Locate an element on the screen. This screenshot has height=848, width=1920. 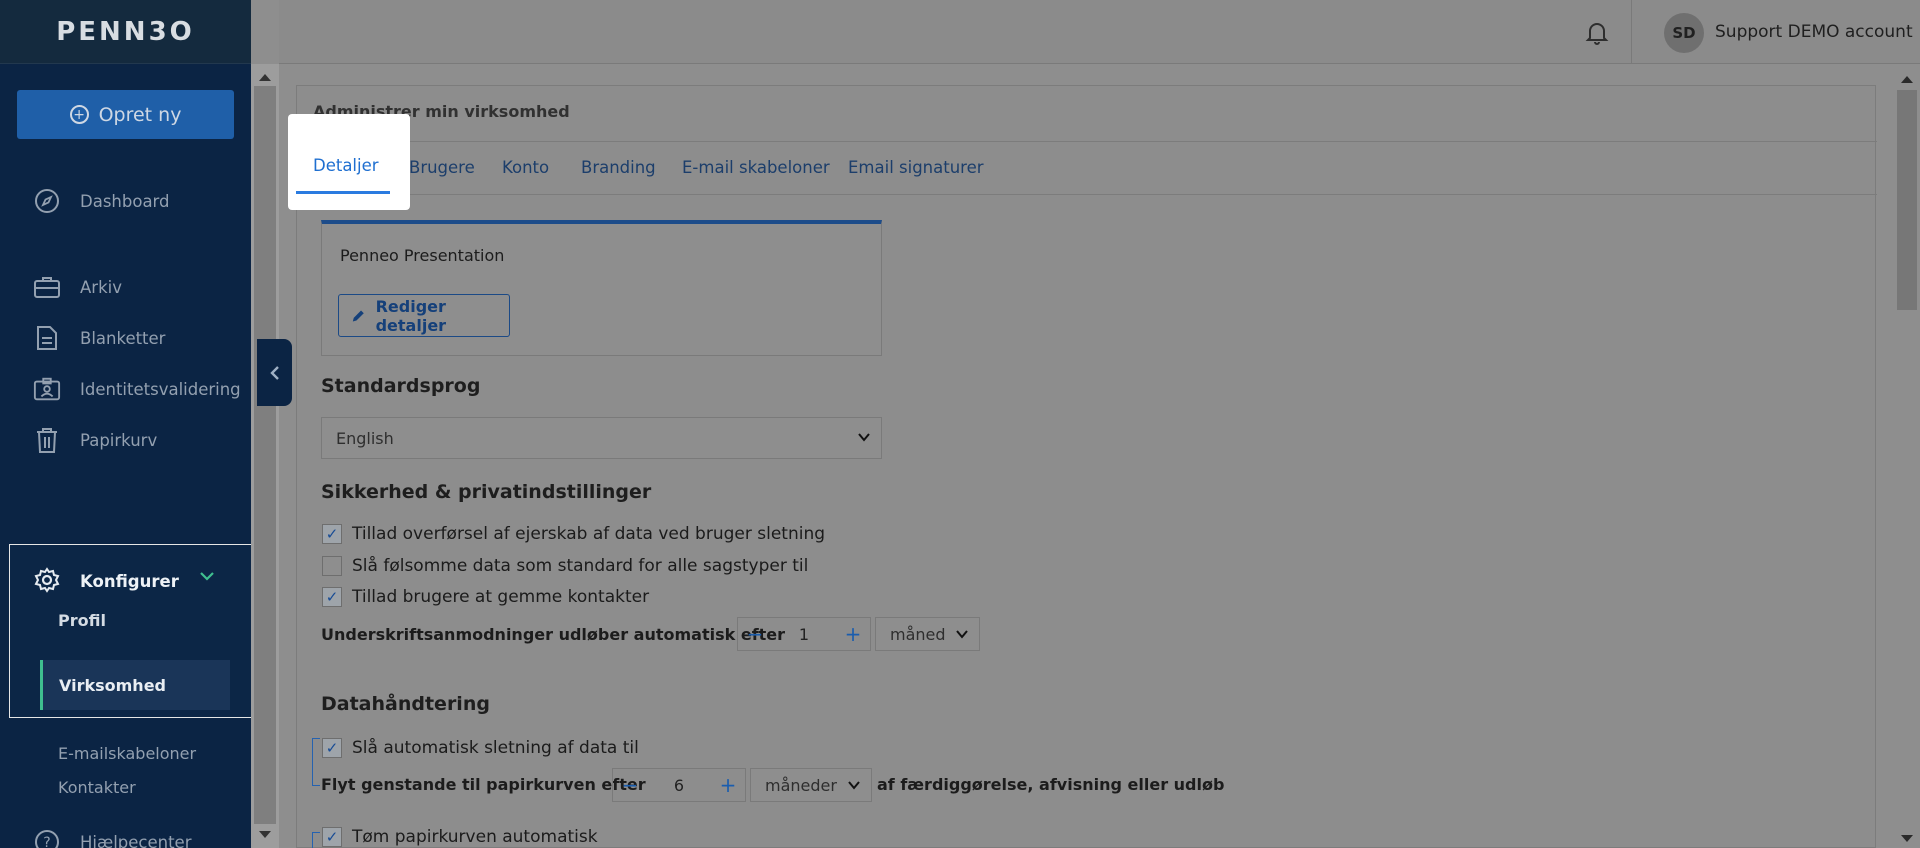
sidebar-subitem-profil: Profil is located at coordinates (136, 620).